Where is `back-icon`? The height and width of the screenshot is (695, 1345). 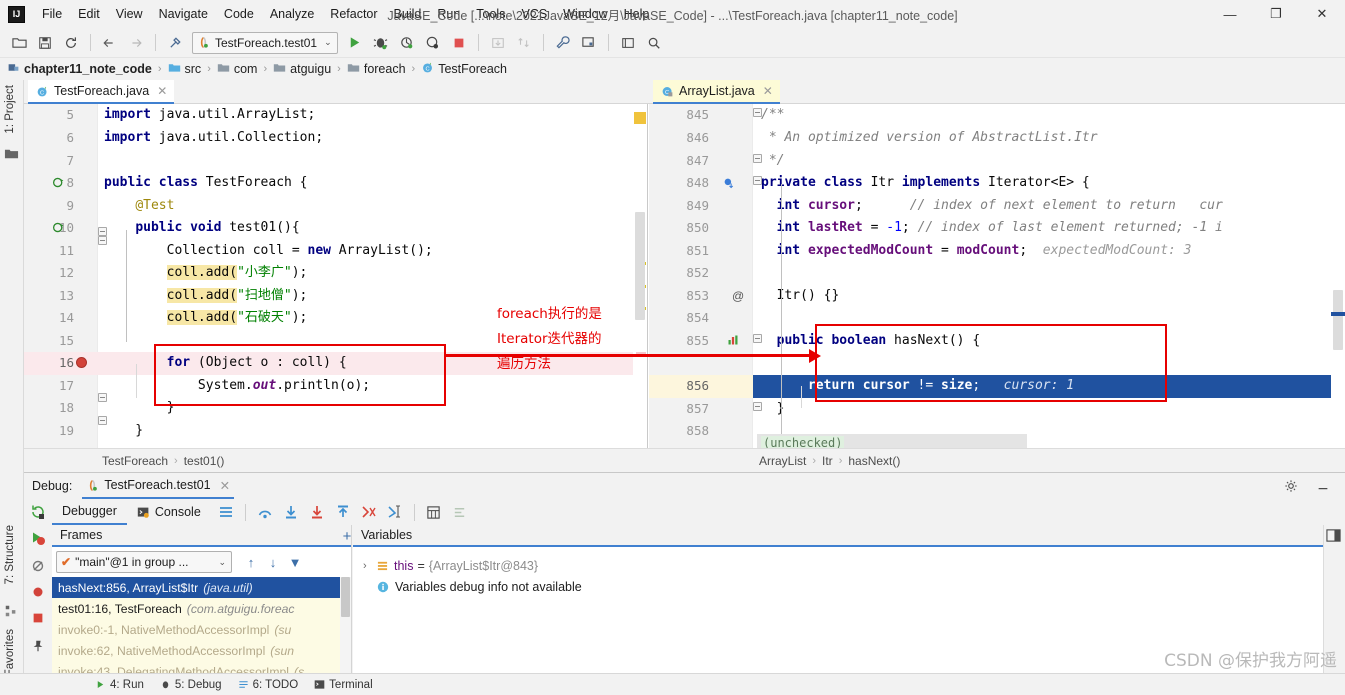
back-icon is located at coordinates (110, 43).